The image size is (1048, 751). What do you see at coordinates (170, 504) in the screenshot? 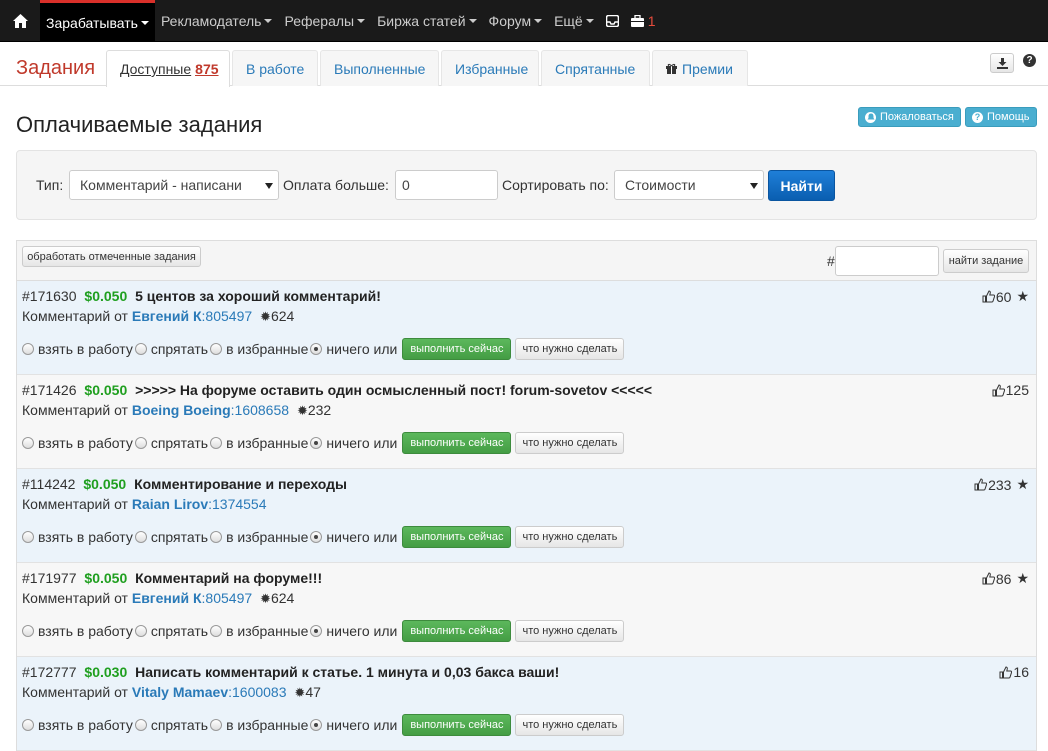
I see `author-link: Raian Lirov` at bounding box center [170, 504].